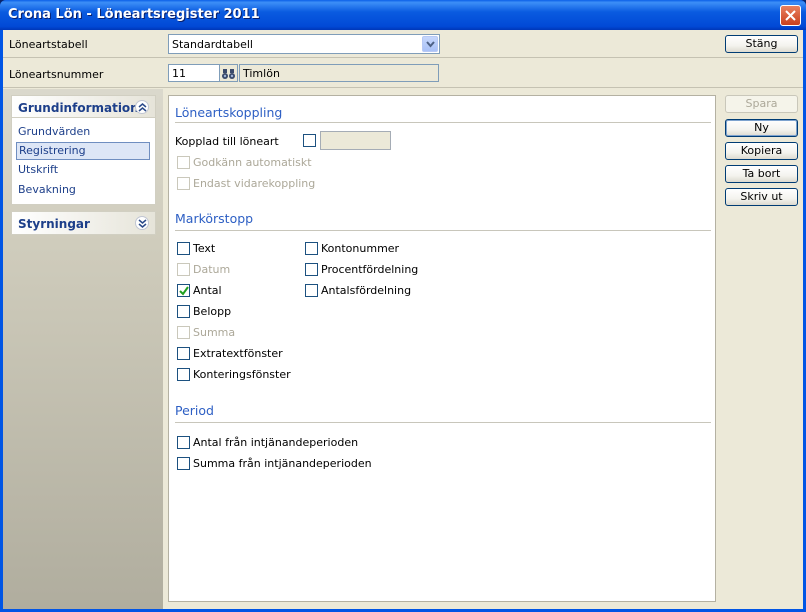 The height and width of the screenshot is (612, 806). Describe the element at coordinates (339, 73) in the screenshot. I see `lonart-name-field: Timlön` at that location.